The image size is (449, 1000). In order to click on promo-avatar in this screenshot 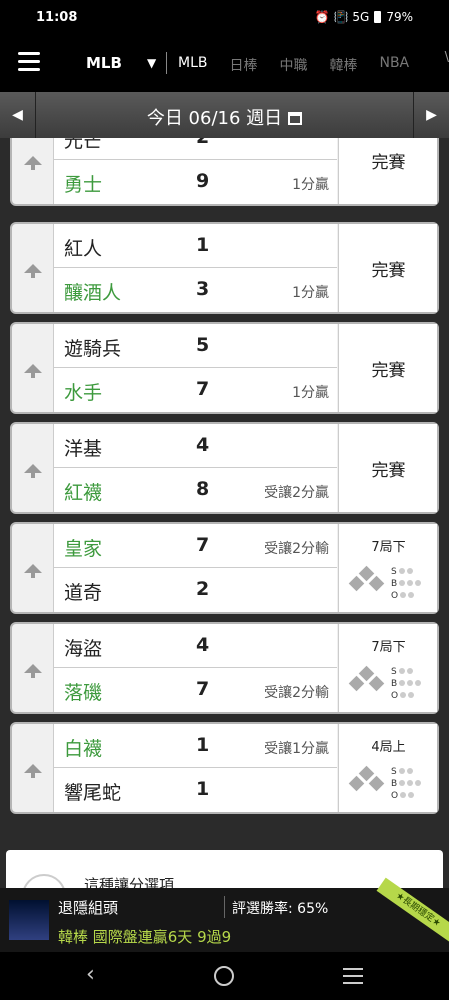, I will do `click(44, 881)`.